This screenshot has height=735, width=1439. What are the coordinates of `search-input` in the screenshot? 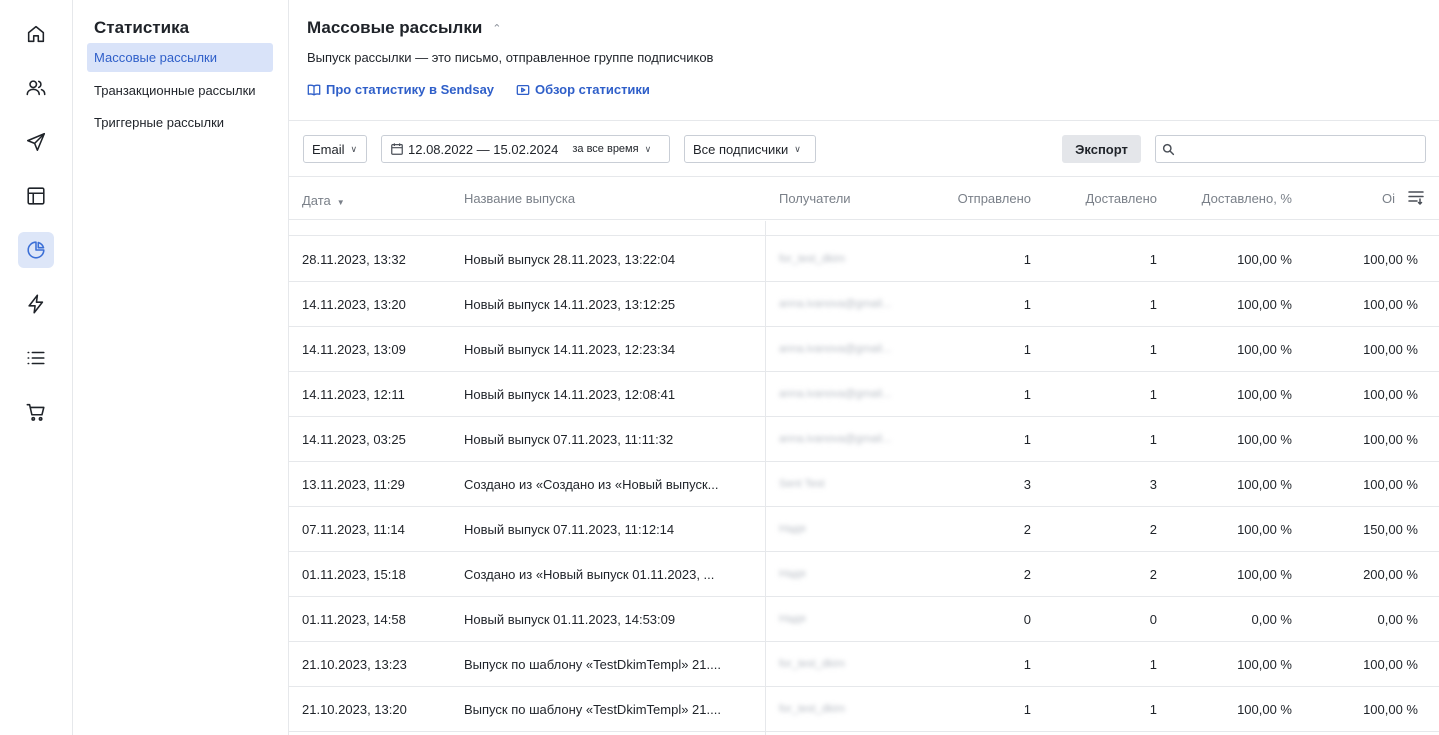 It's located at (1303, 149).